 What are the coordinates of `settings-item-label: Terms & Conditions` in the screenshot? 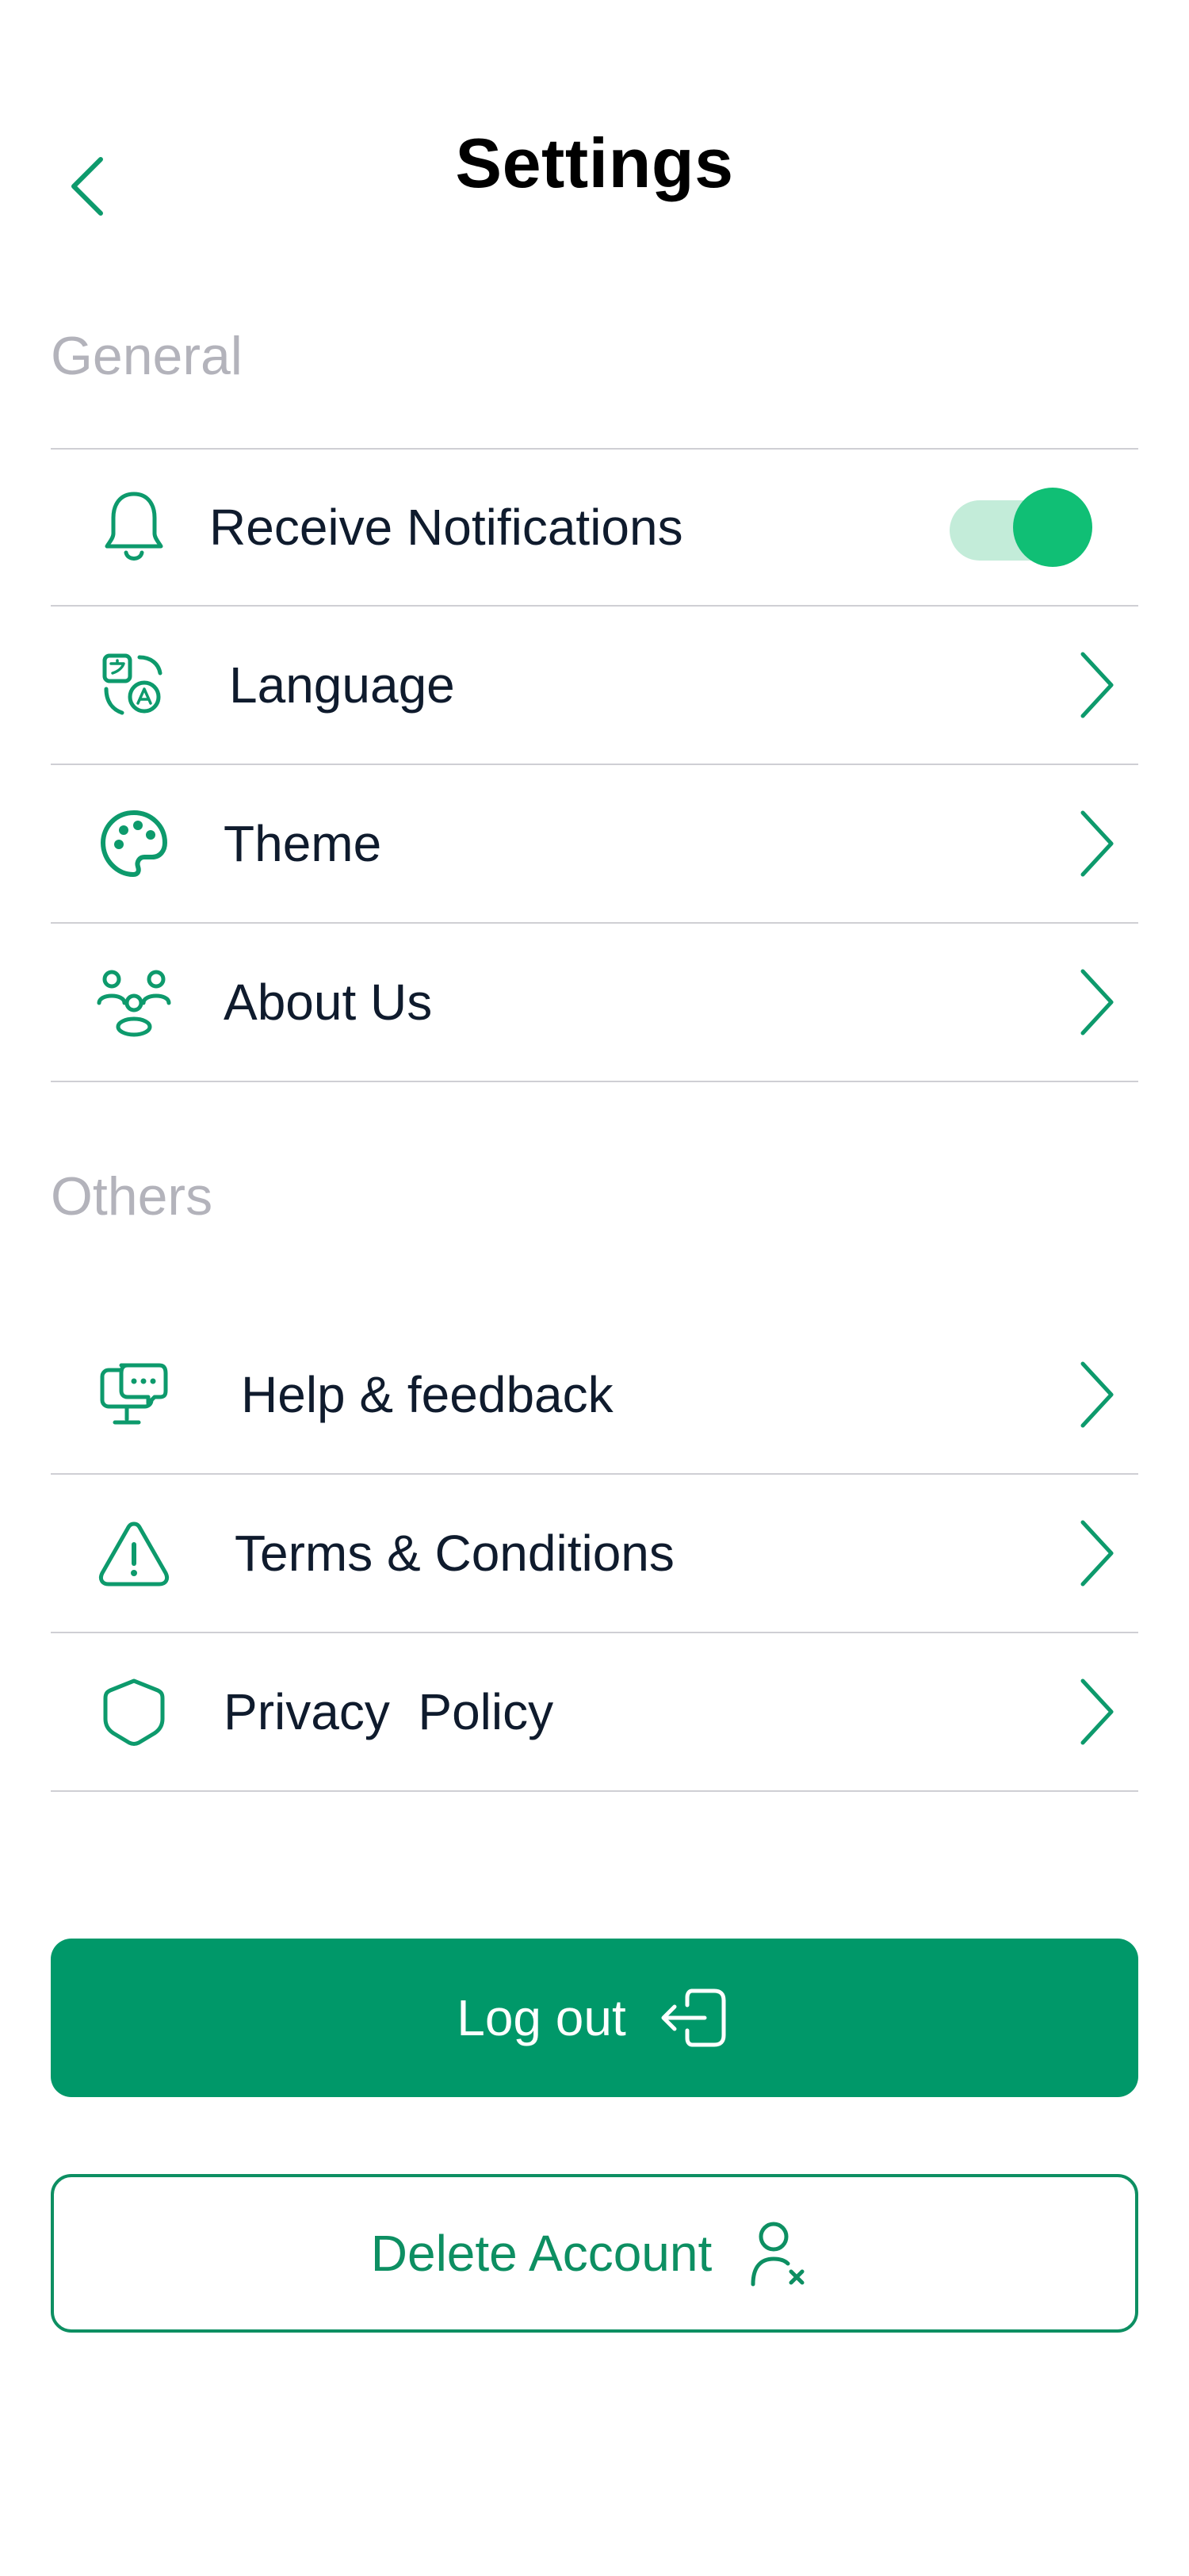 It's located at (455, 1553).